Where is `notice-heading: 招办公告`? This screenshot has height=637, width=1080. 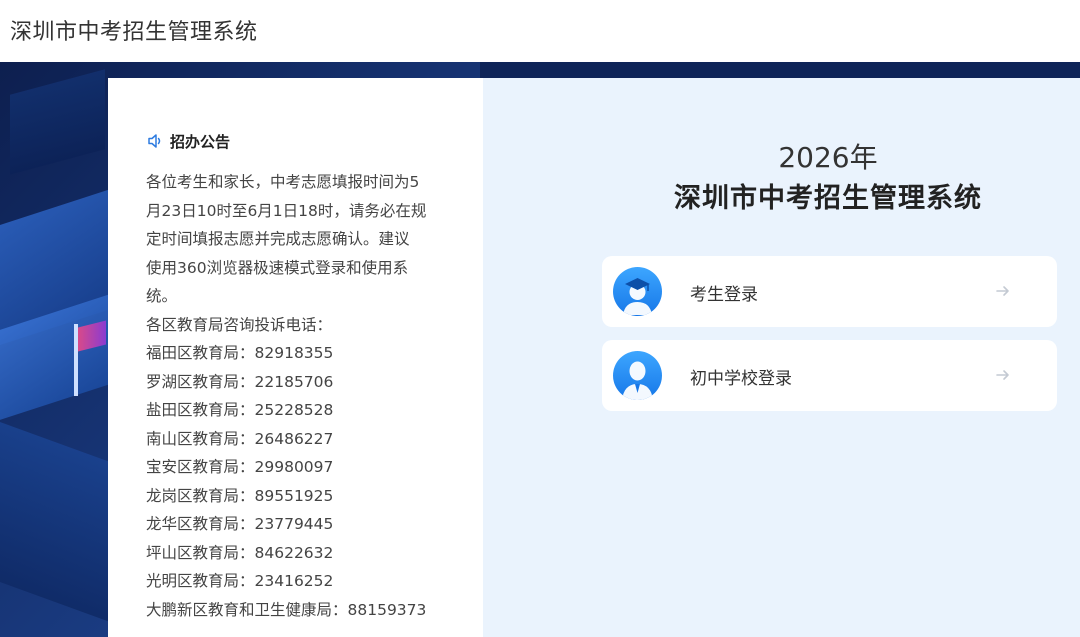 notice-heading: 招办公告 is located at coordinates (200, 141).